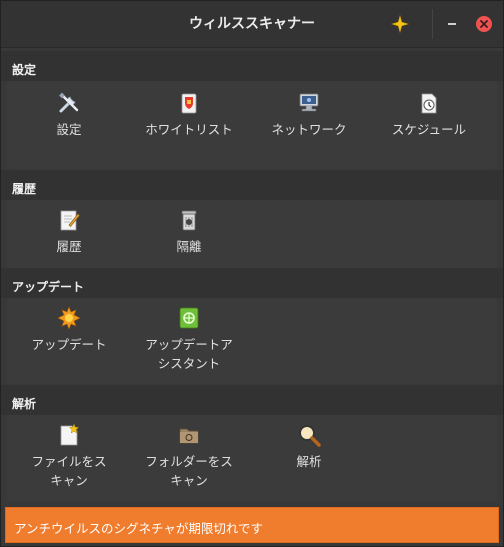 The width and height of the screenshot is (504, 547). Describe the element at coordinates (24, 404) in the screenshot. I see `section-title: 解析` at that location.